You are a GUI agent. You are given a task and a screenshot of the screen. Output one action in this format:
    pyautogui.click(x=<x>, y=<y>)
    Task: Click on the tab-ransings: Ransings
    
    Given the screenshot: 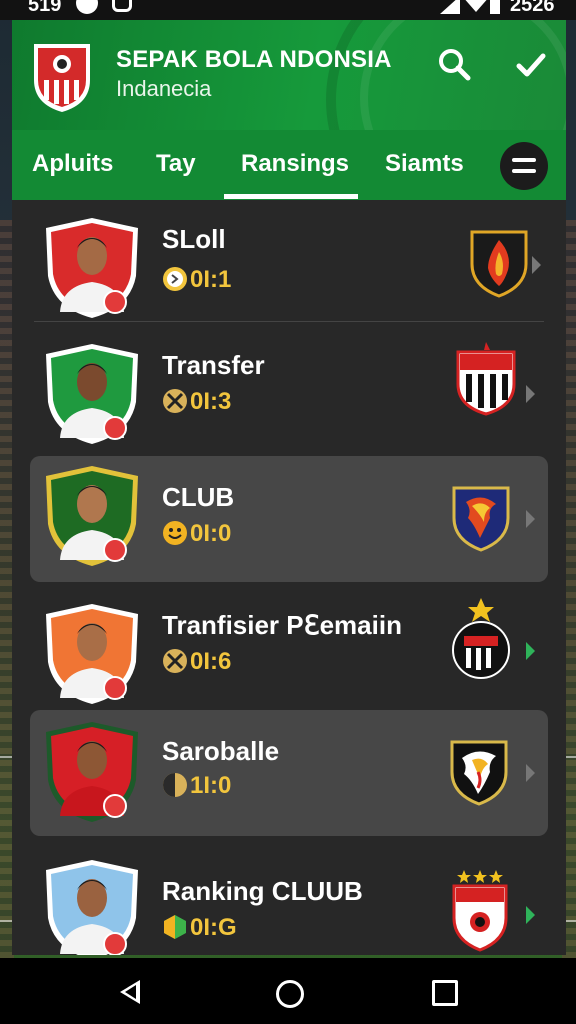 What is the action you would take?
    pyautogui.click(x=295, y=164)
    